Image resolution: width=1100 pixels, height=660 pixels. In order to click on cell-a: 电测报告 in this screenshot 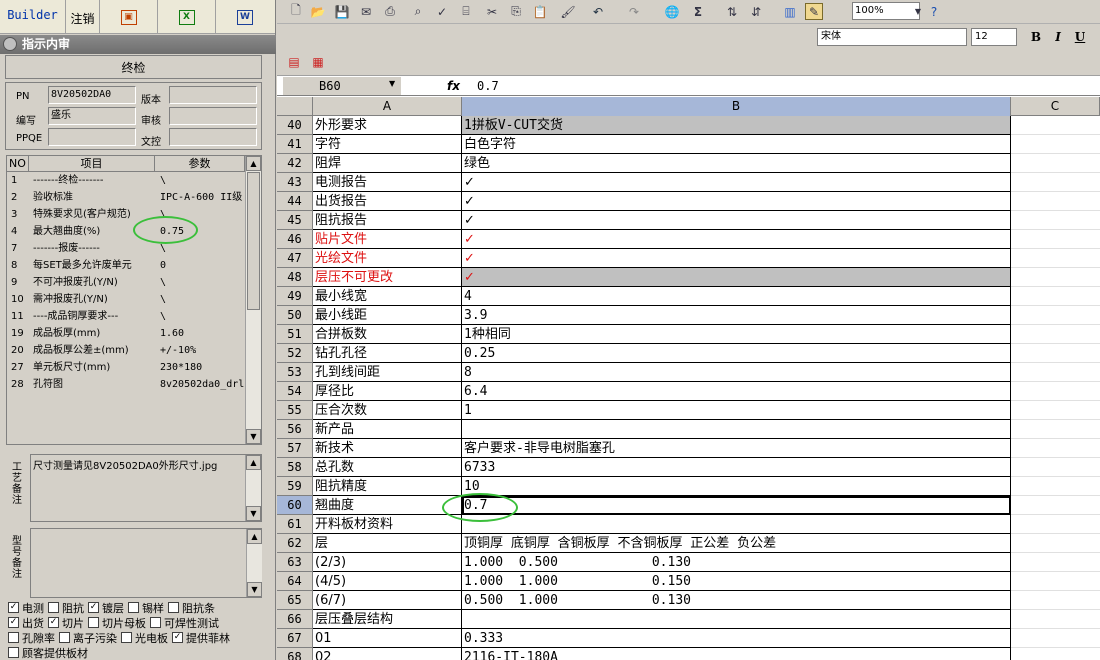, I will do `click(387, 182)`.